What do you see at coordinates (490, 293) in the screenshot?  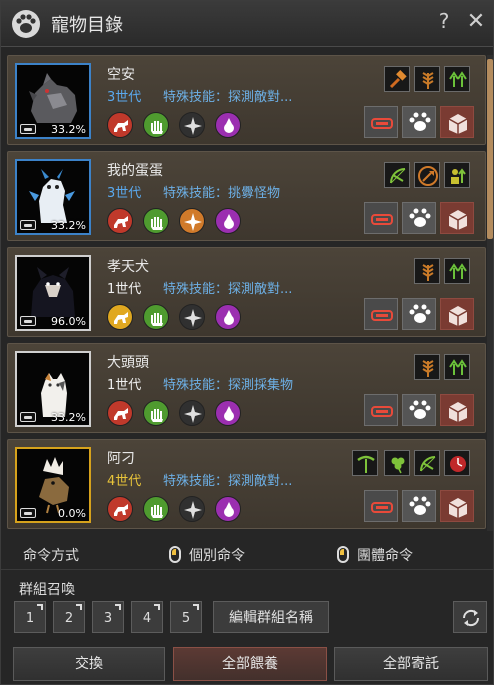 I see `scrollbar` at bounding box center [490, 293].